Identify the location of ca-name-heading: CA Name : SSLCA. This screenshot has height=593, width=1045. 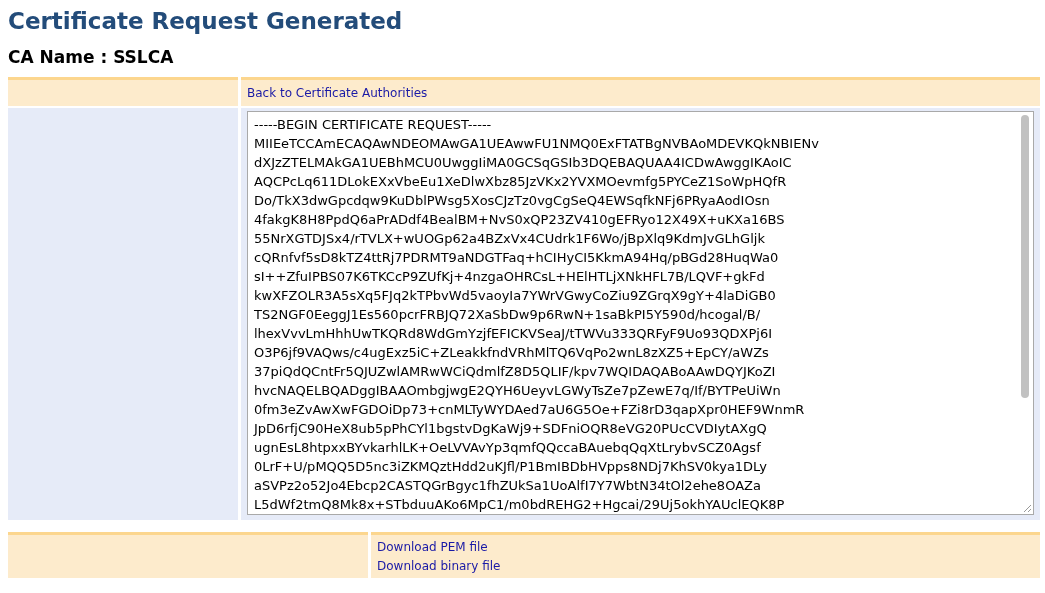
(91, 57).